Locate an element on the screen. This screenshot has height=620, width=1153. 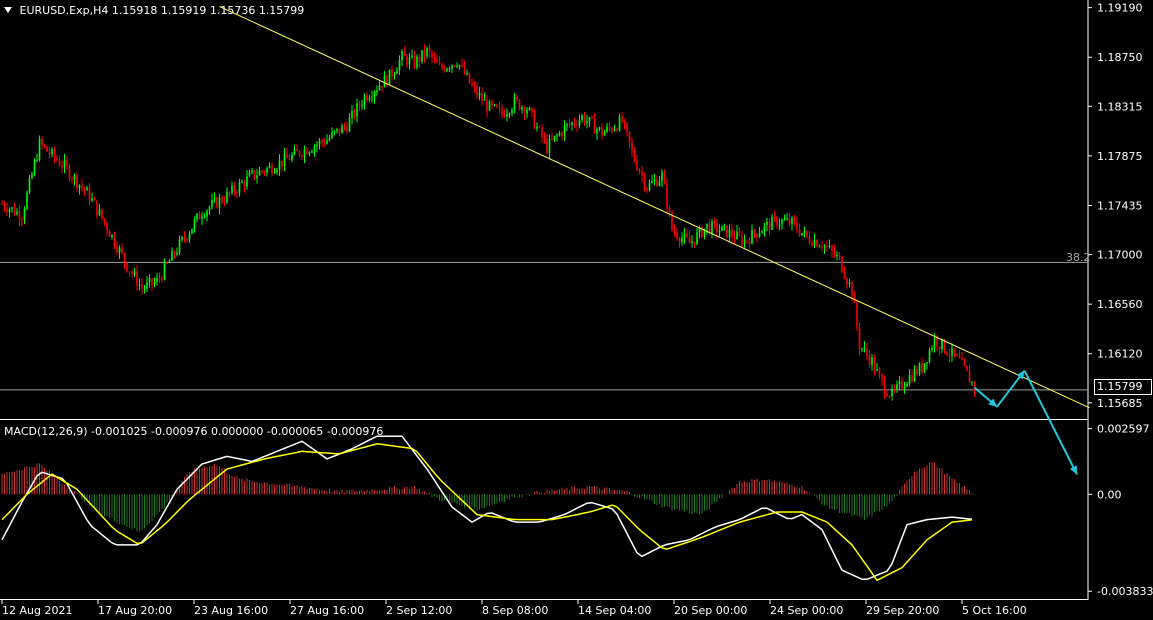
dropdown-triangle-icon is located at coordinates (8, 10).